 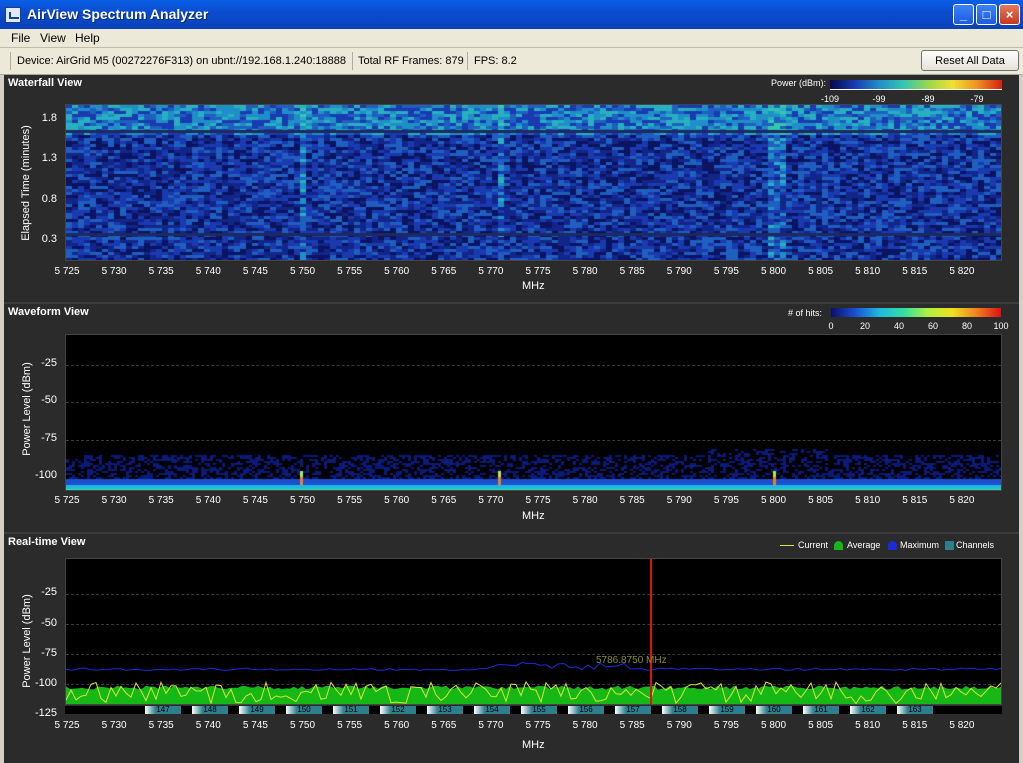 I want to click on hits-scale-label: 80, so click(x=966, y=326).